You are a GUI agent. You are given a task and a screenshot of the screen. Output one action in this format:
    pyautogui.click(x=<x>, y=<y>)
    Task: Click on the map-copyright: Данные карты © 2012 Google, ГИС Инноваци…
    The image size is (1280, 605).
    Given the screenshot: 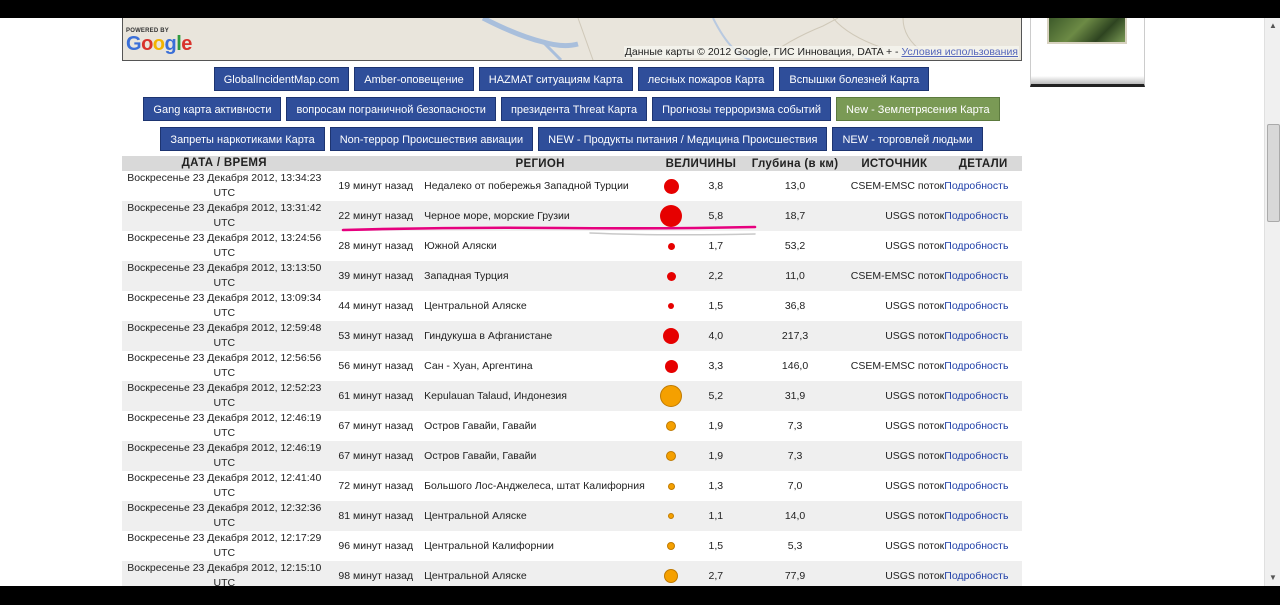 What is the action you would take?
    pyautogui.click(x=821, y=52)
    